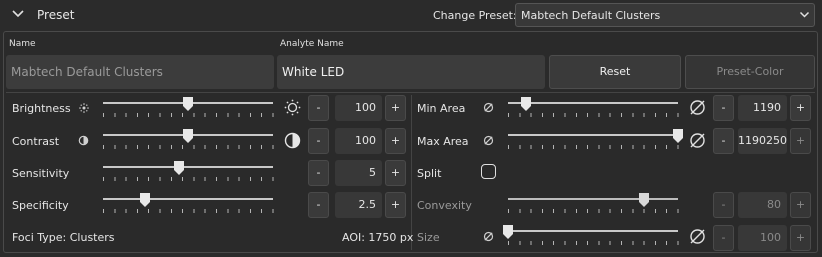 The image size is (822, 257). What do you see at coordinates (488, 171) in the screenshot?
I see `split-checkbox` at bounding box center [488, 171].